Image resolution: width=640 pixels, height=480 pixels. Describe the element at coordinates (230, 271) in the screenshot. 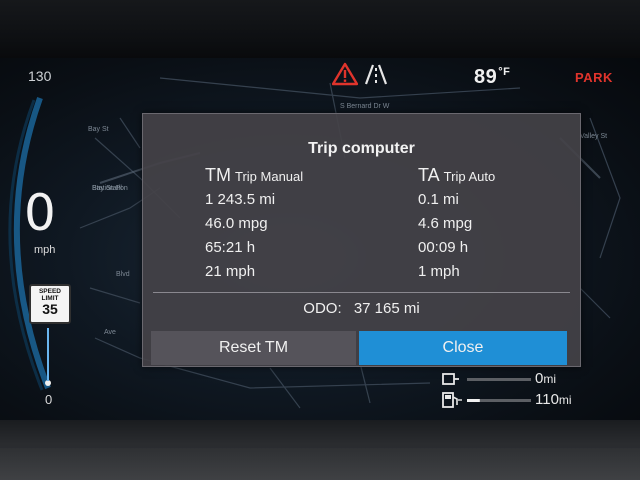

I see `trip-manual-avg-speed: 21 mph` at that location.